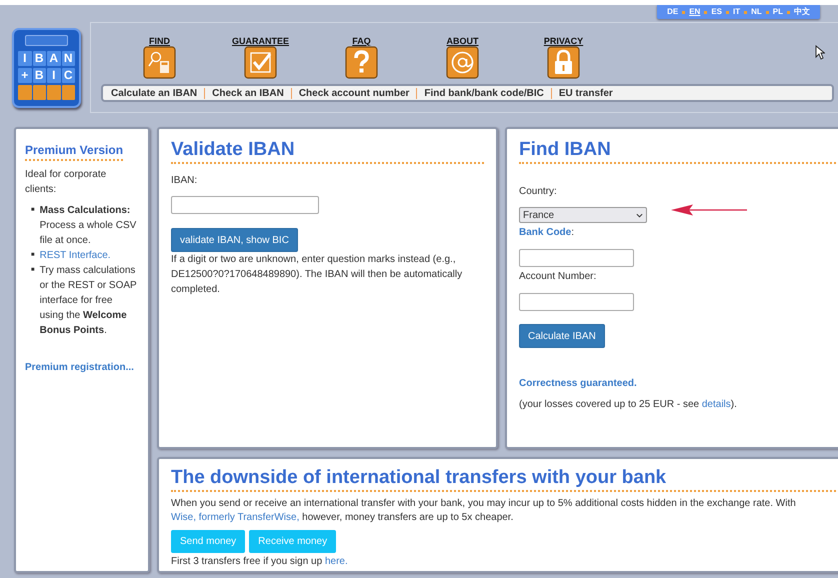 This screenshot has height=578, width=838. What do you see at coordinates (820, 52) in the screenshot?
I see `cursor-icon` at bounding box center [820, 52].